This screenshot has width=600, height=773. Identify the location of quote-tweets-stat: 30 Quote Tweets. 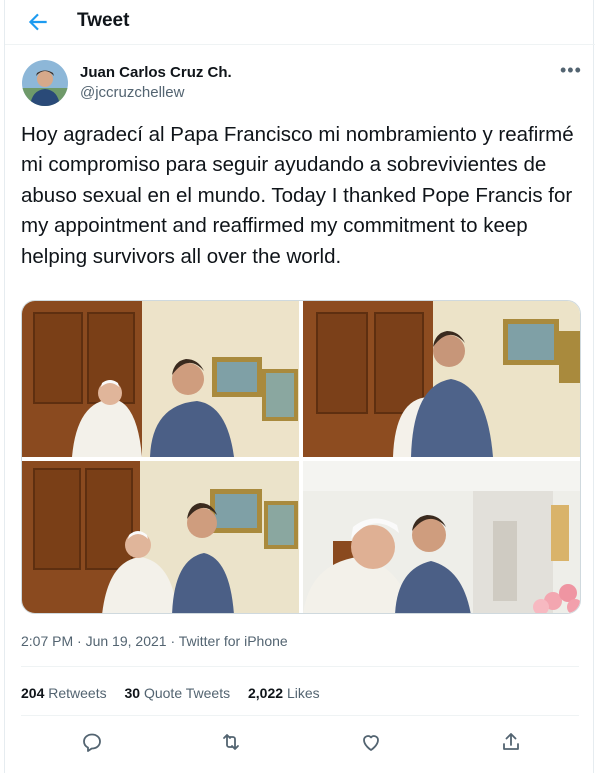
(178, 693).